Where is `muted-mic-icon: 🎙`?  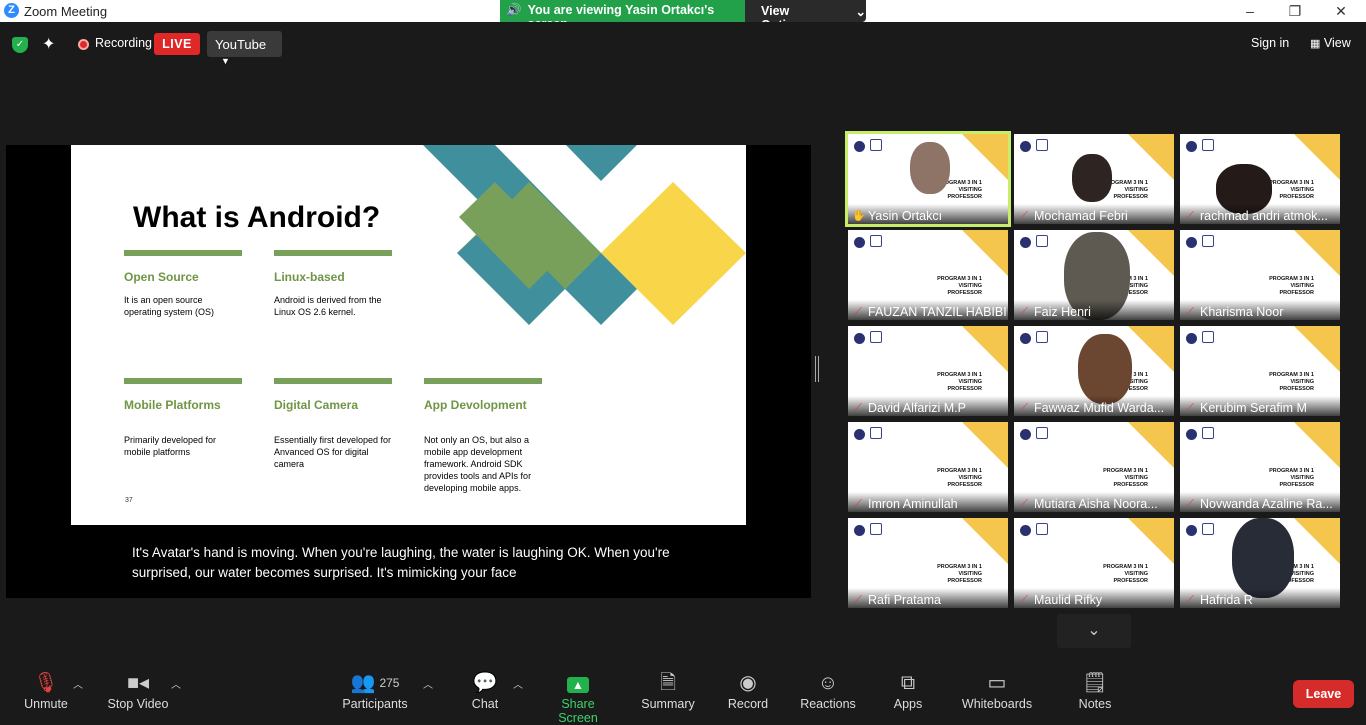
muted-mic-icon: 🎙 is located at coordinates (46, 683).